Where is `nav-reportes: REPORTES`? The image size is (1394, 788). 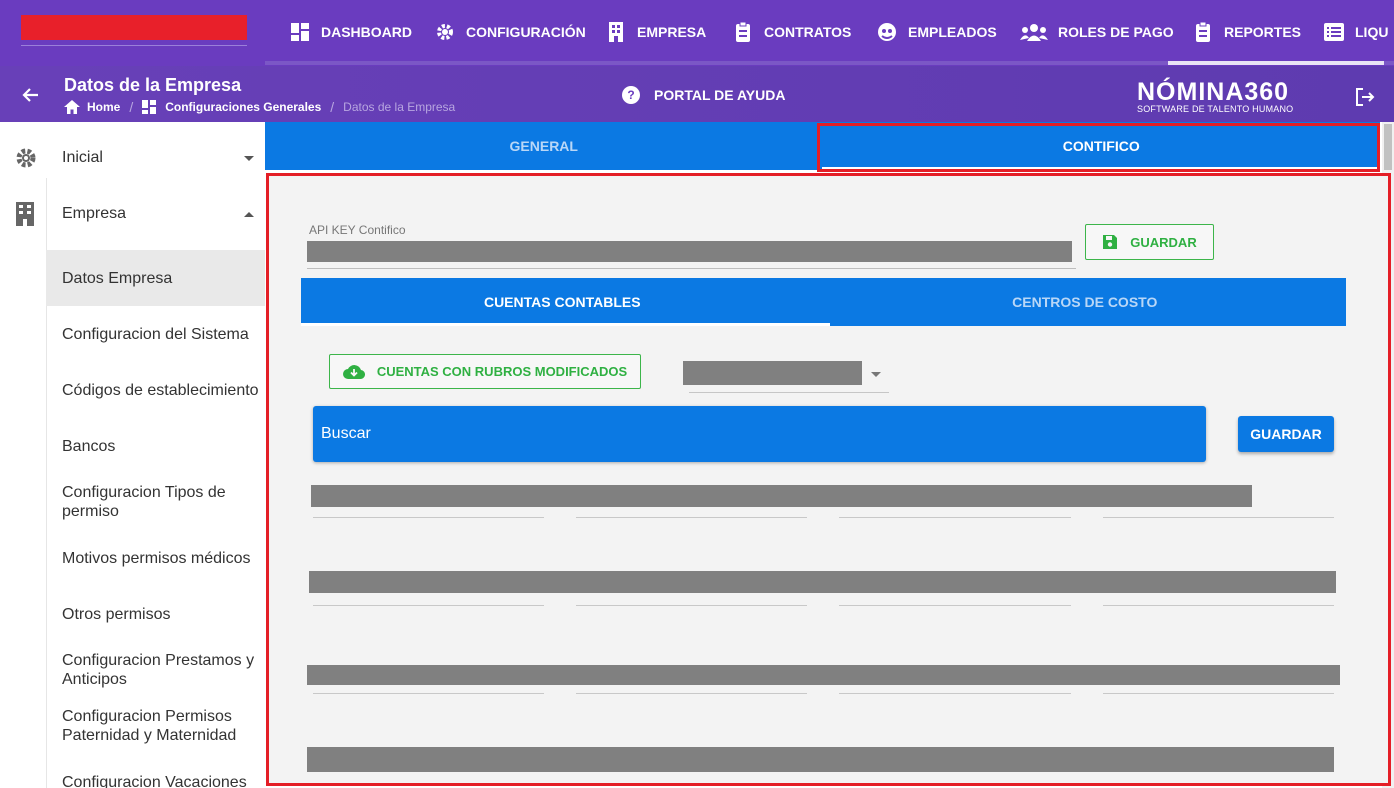
nav-reportes: REPORTES is located at coordinates (1246, 32).